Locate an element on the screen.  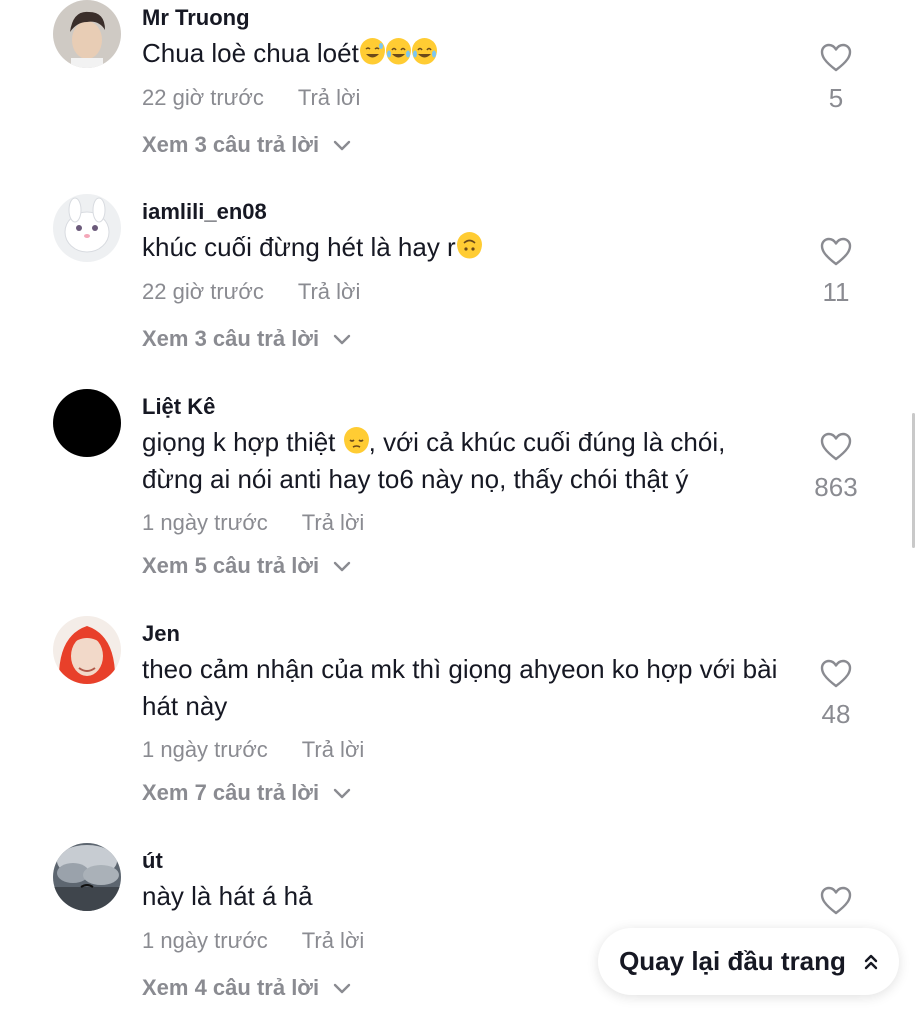
back-to-top-label: Quay lại đầu trang is located at coordinates (732, 961).